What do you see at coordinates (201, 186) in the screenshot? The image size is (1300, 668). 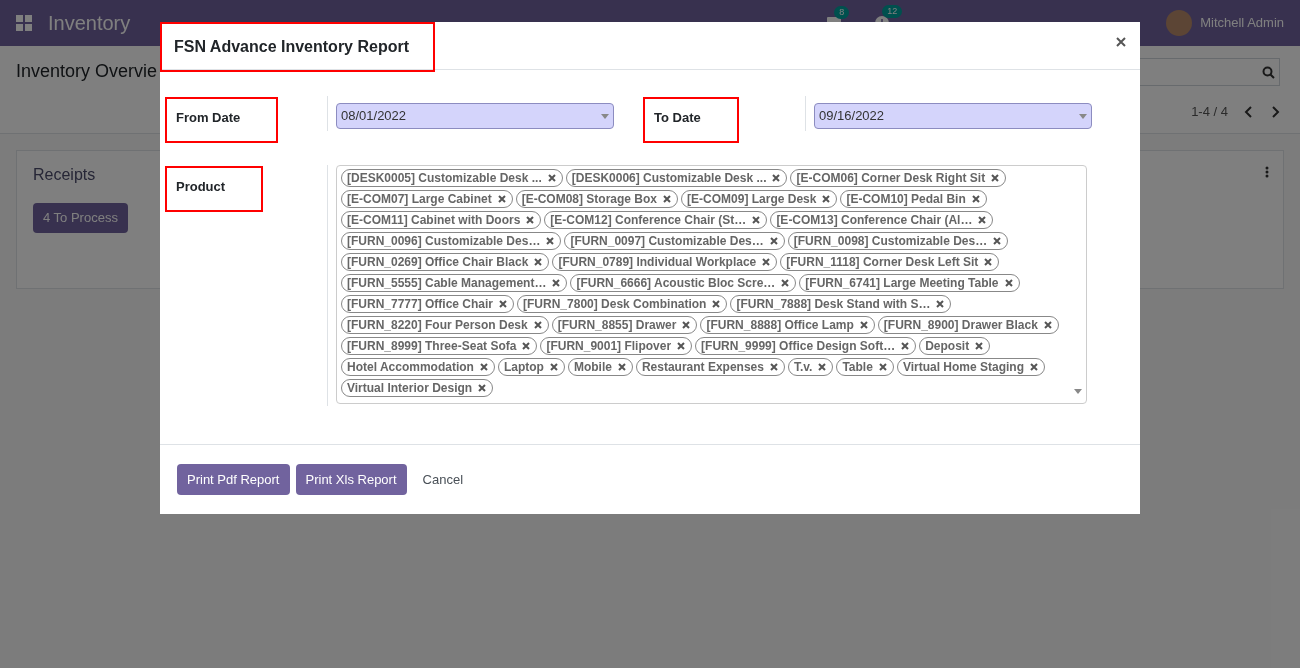 I see `field-label: Product` at bounding box center [201, 186].